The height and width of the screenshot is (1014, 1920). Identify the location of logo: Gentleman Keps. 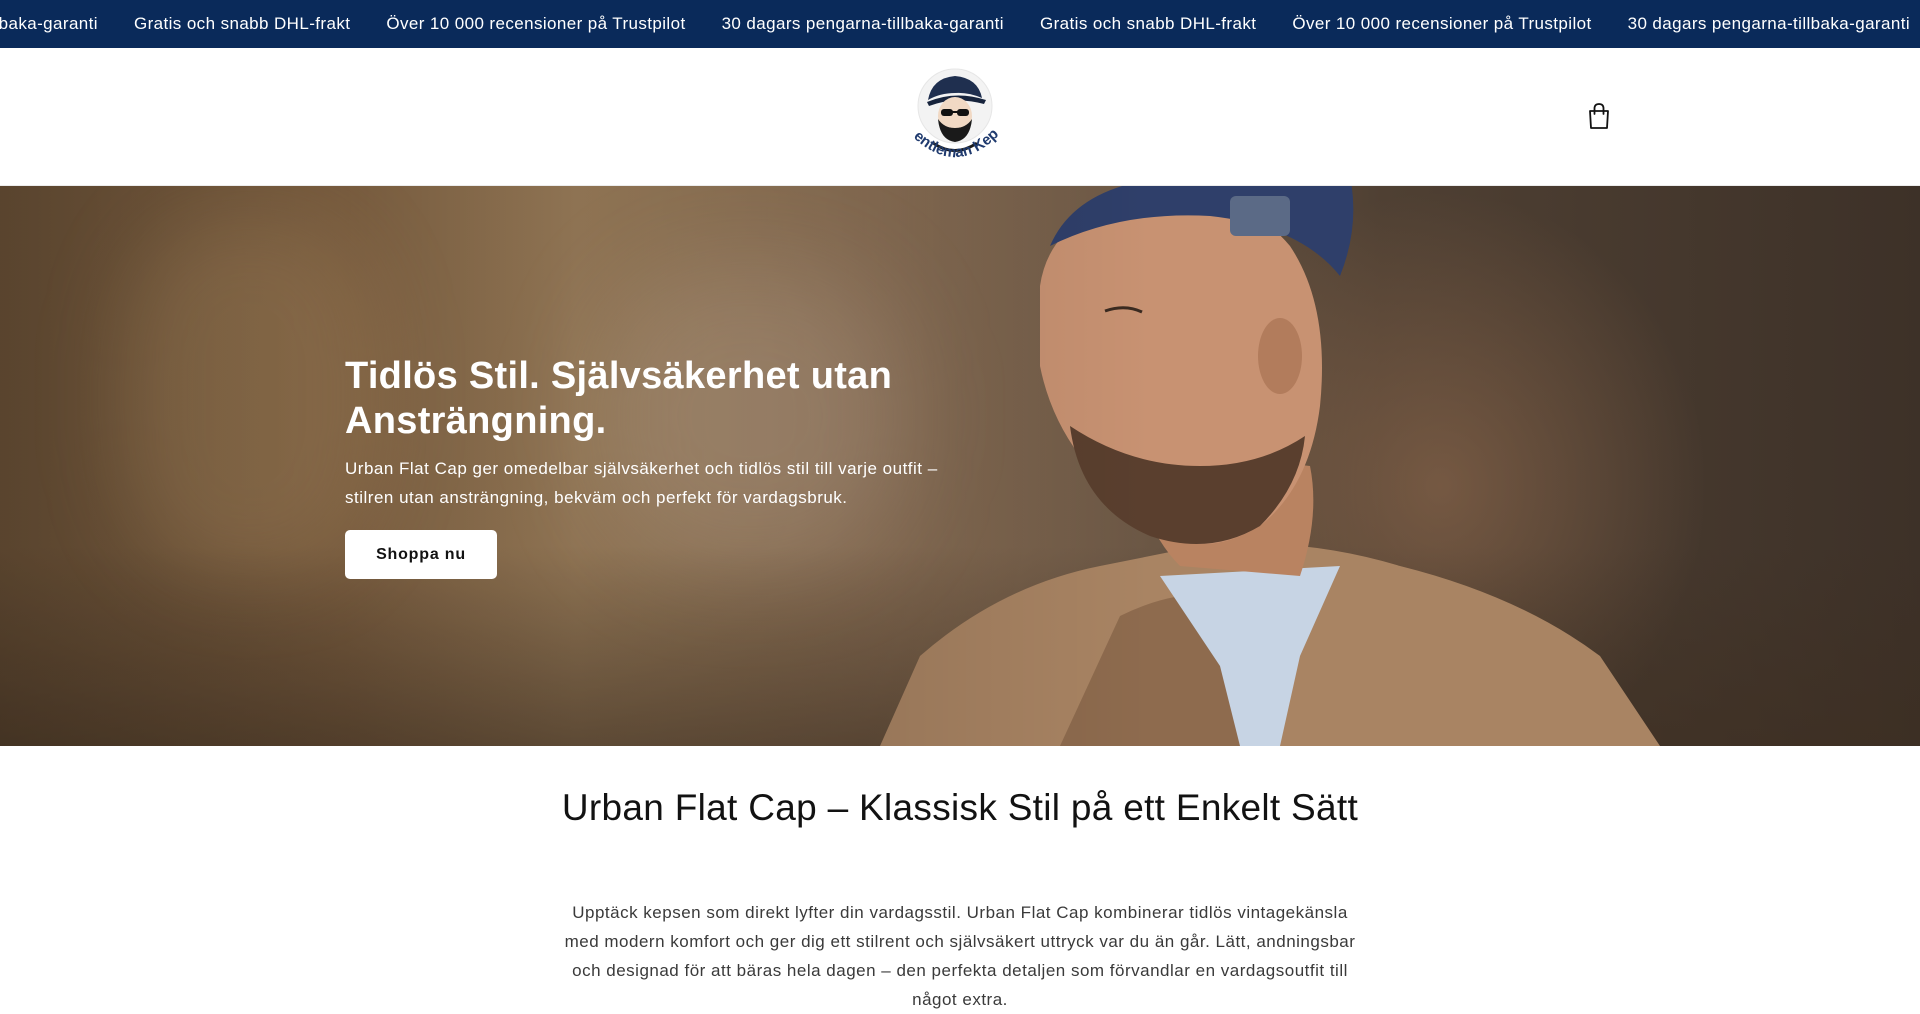
(952, 111).